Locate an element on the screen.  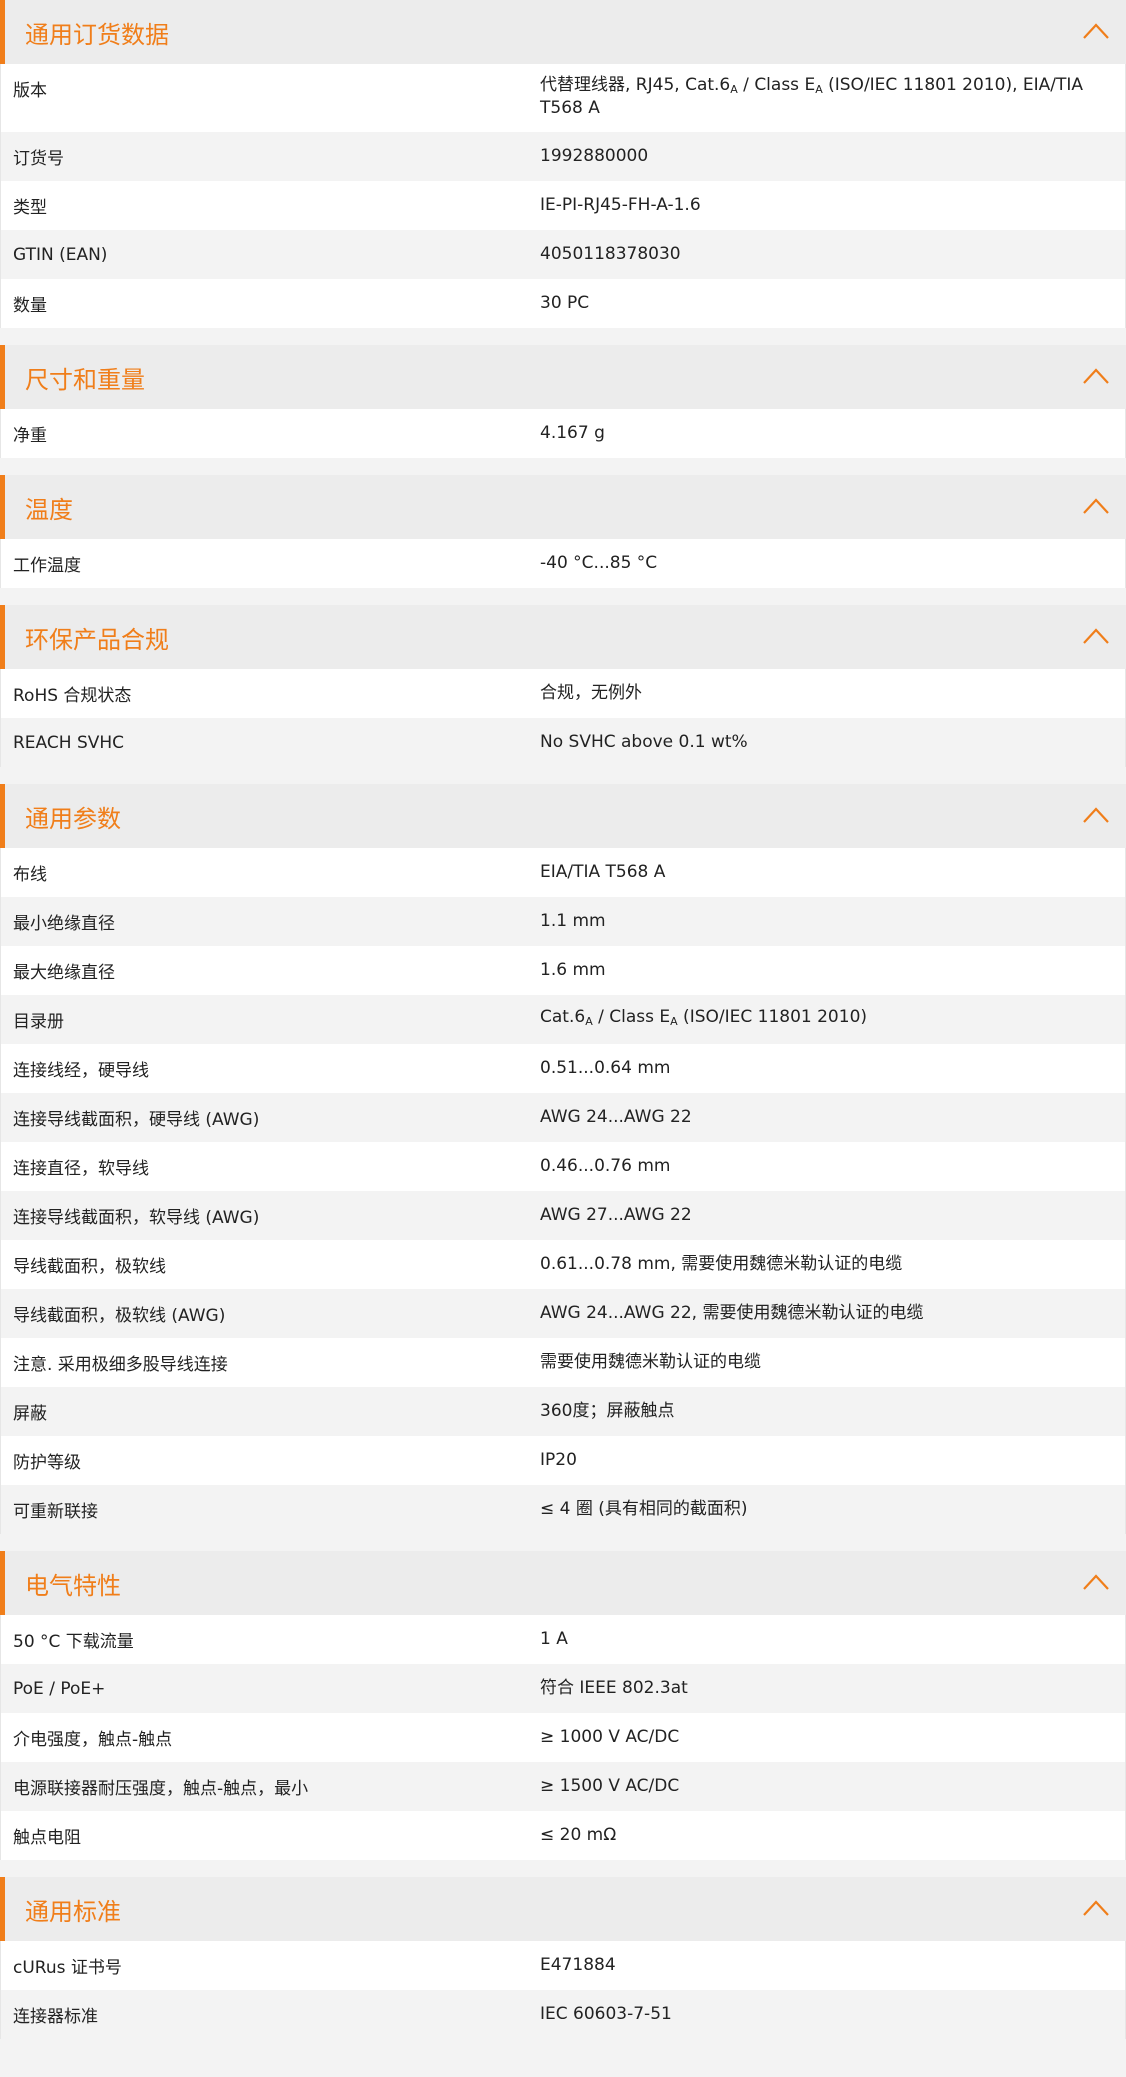
spec-row: 电源联接器耐压强度，触点-触点，最小 ≥ 1500 V AC/DC is located at coordinates (563, 1786).